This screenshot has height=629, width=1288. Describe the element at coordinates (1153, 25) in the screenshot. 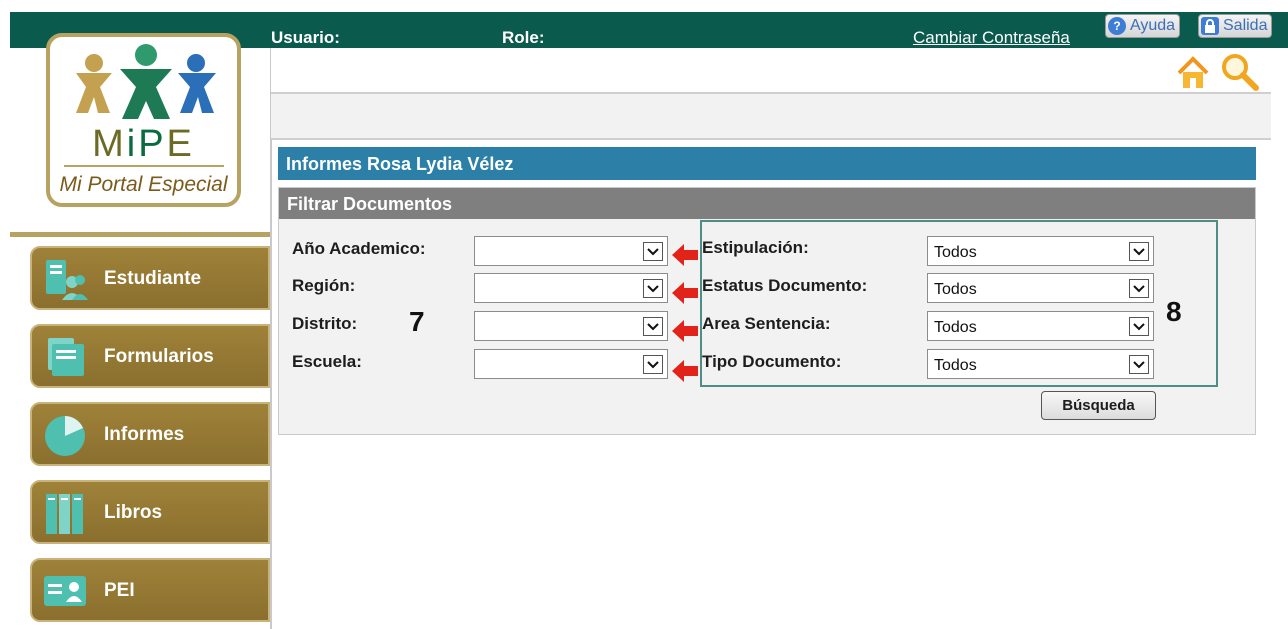

I see `help-button-label: Ayuda` at that location.